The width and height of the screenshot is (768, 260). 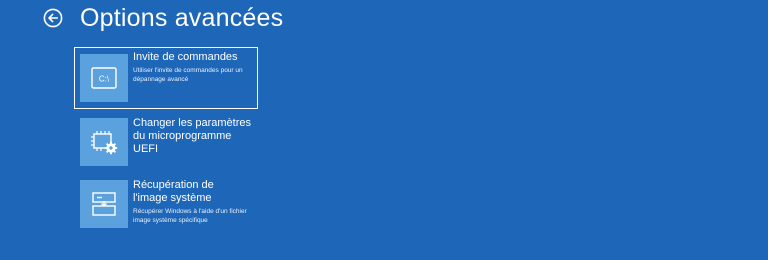 I want to click on command-prompt-icon-text: C:\, so click(x=104, y=79).